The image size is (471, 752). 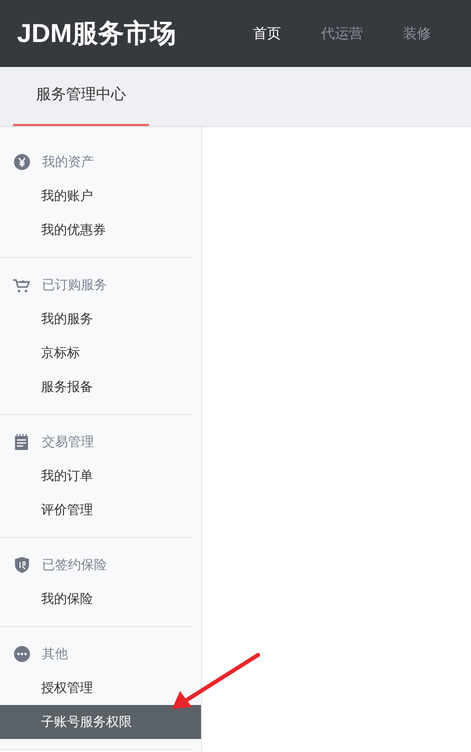 I want to click on yen-icon, so click(x=22, y=162).